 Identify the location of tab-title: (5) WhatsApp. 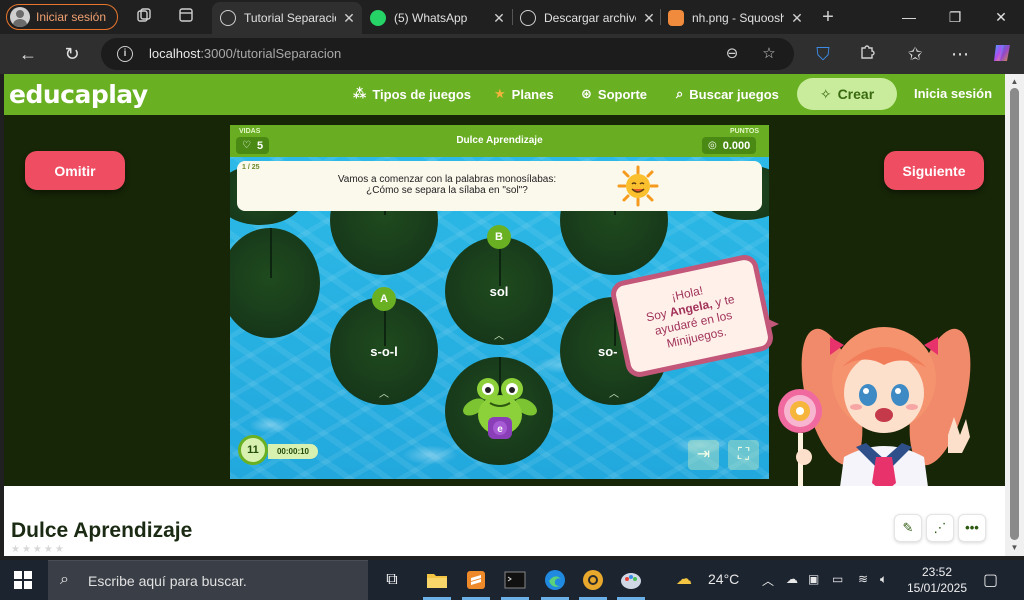
(431, 18).